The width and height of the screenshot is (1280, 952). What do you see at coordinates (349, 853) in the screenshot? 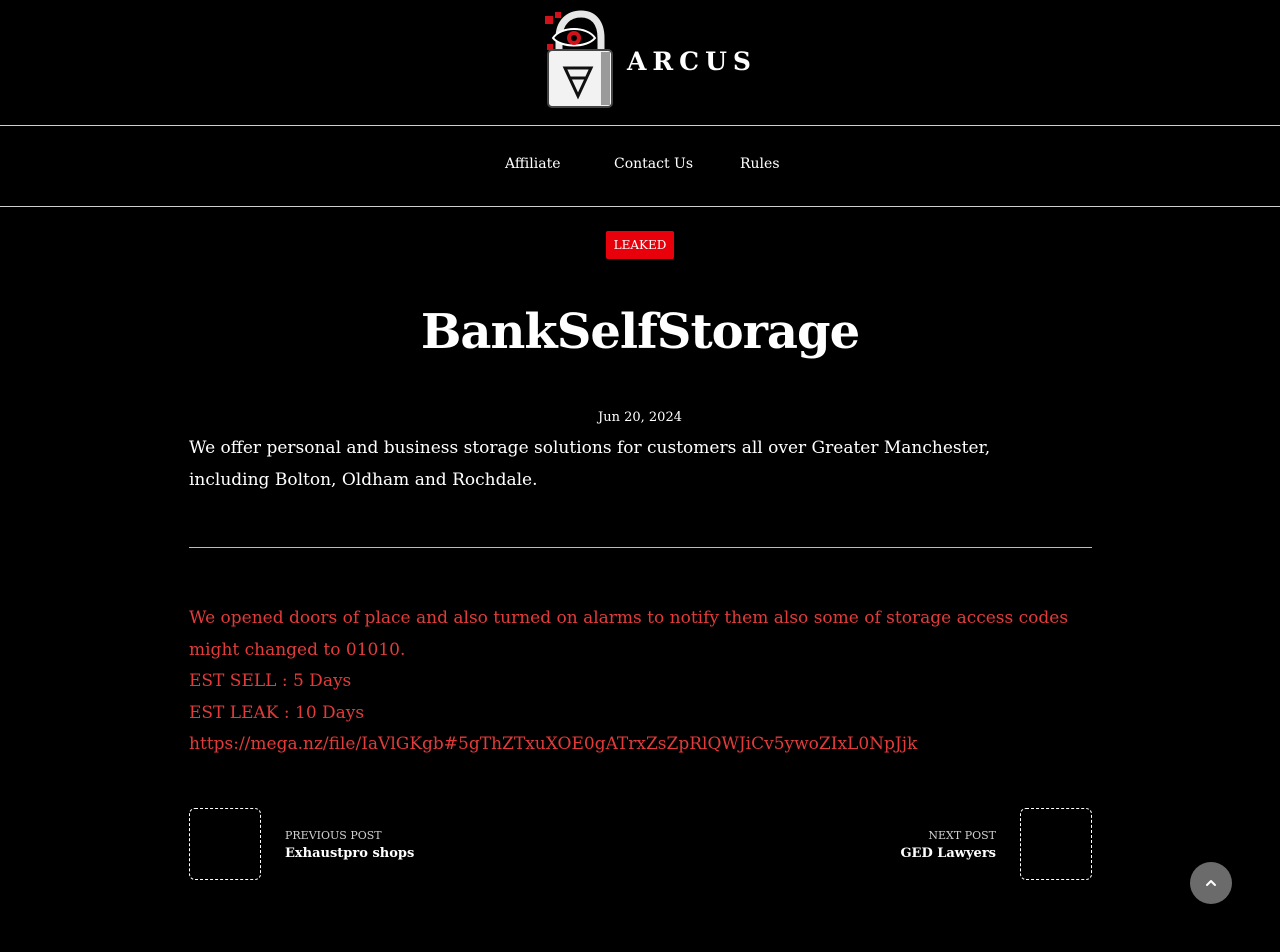
I see `previous-post-title: Exhaustpro shops` at bounding box center [349, 853].